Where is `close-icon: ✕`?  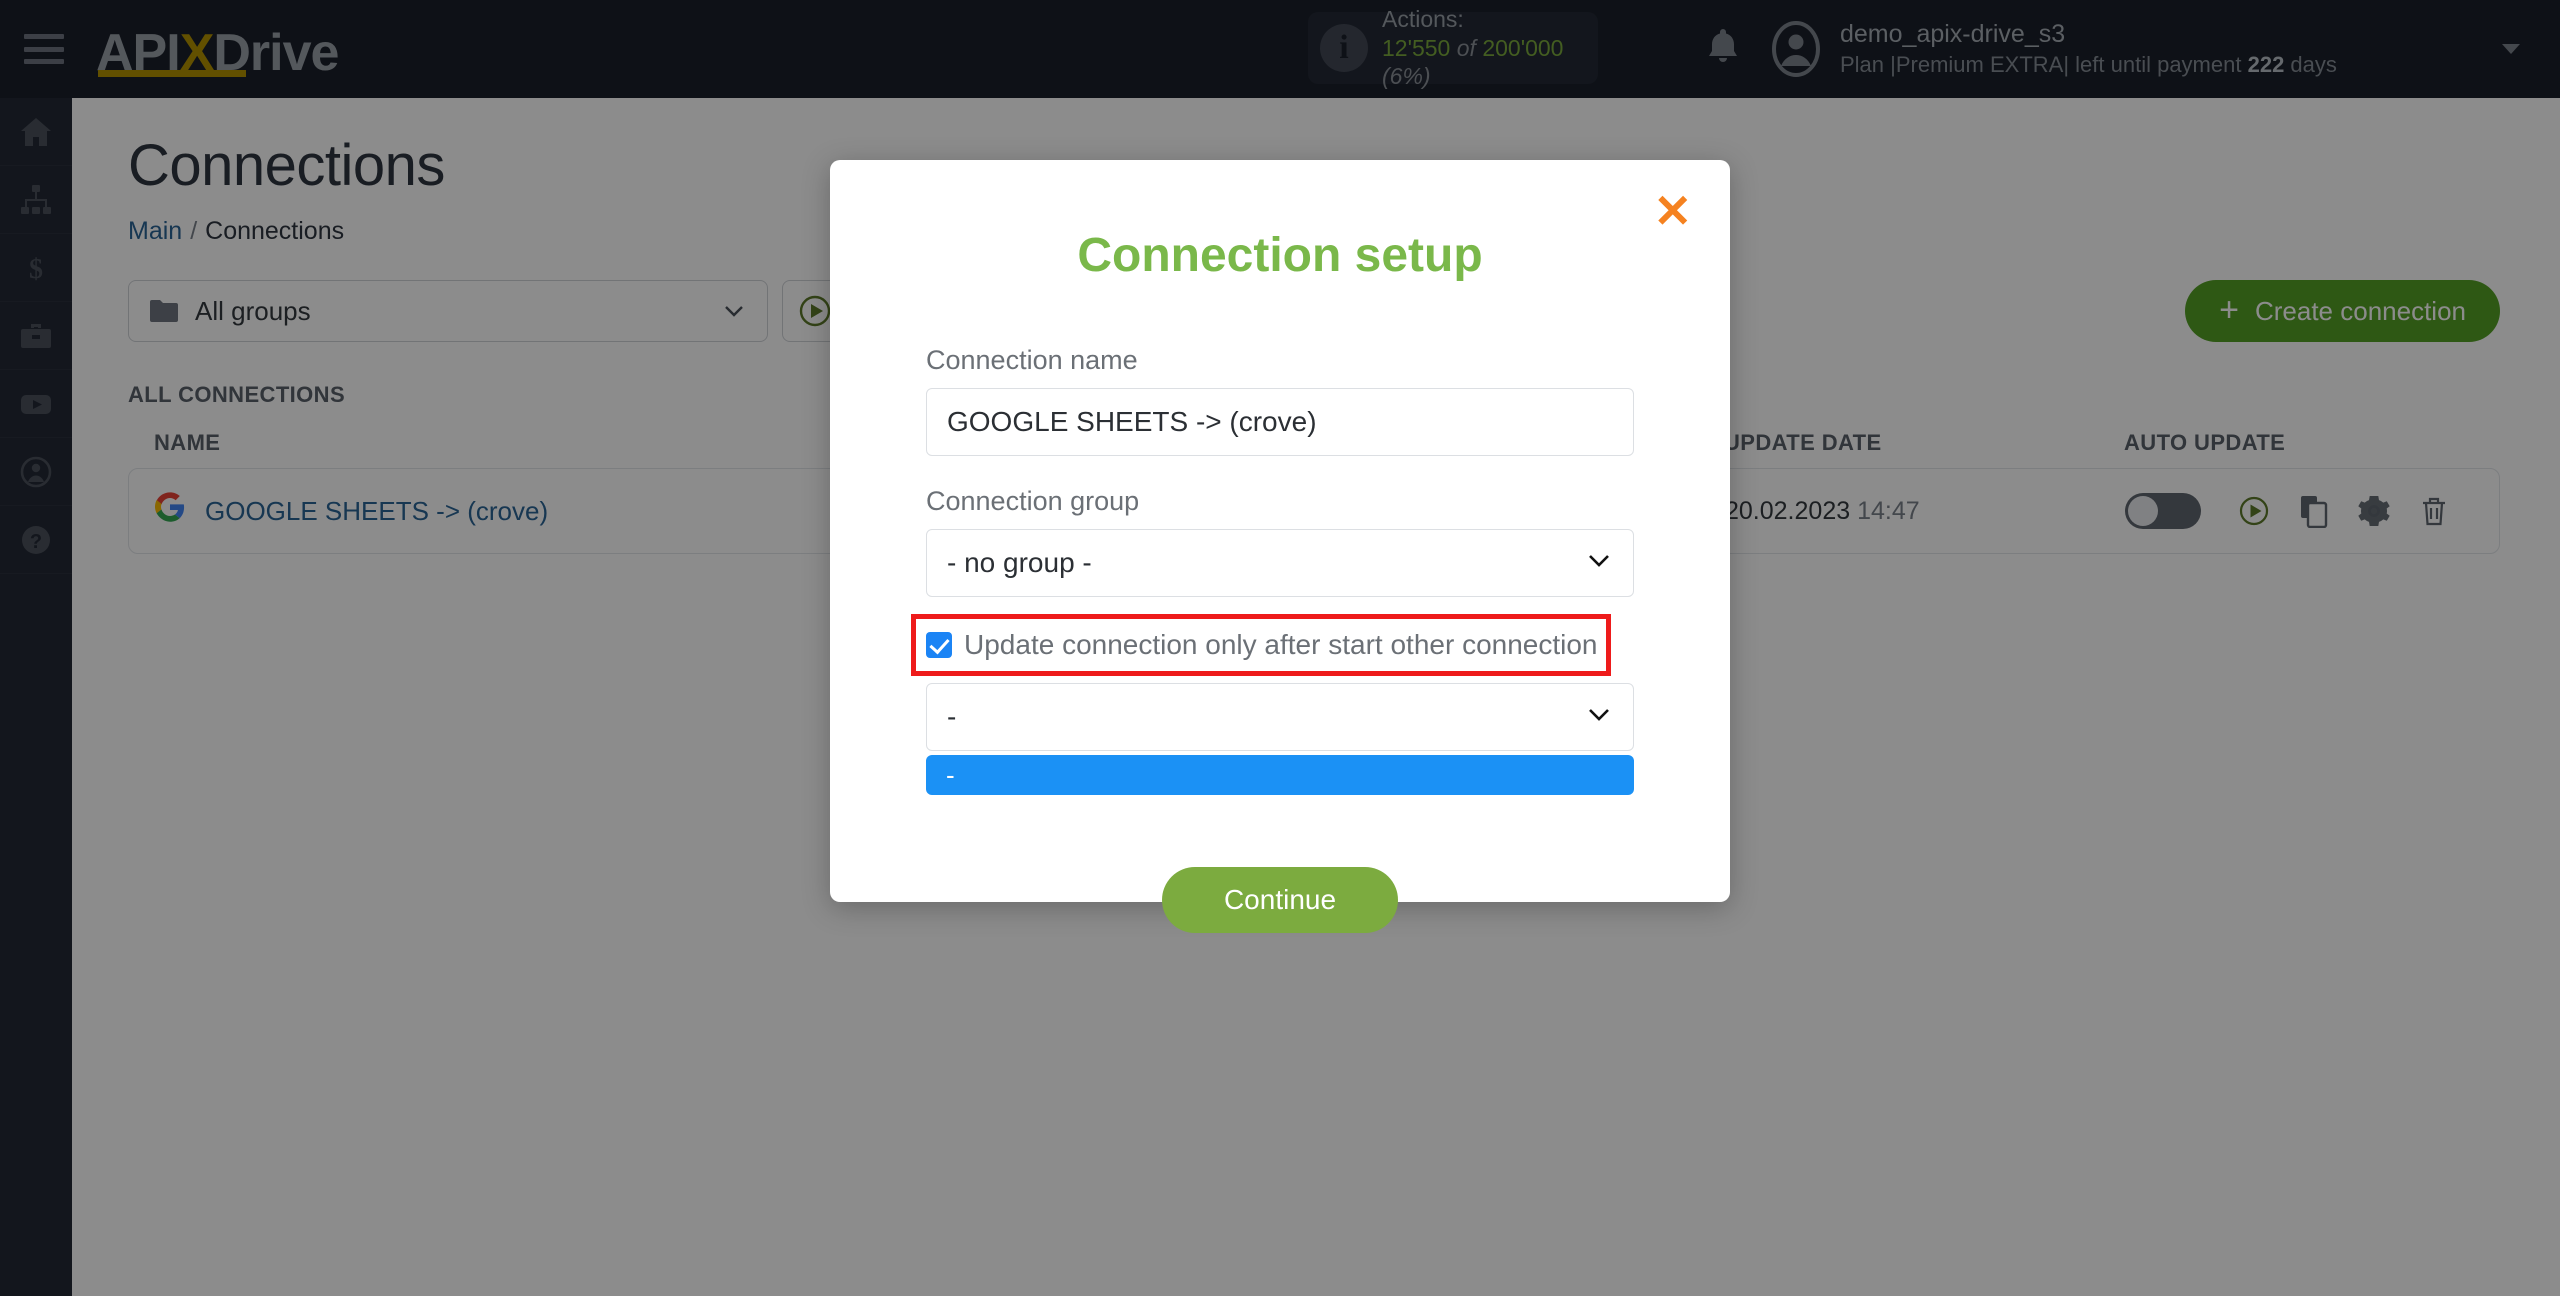
close-icon: ✕ is located at coordinates (1672, 211).